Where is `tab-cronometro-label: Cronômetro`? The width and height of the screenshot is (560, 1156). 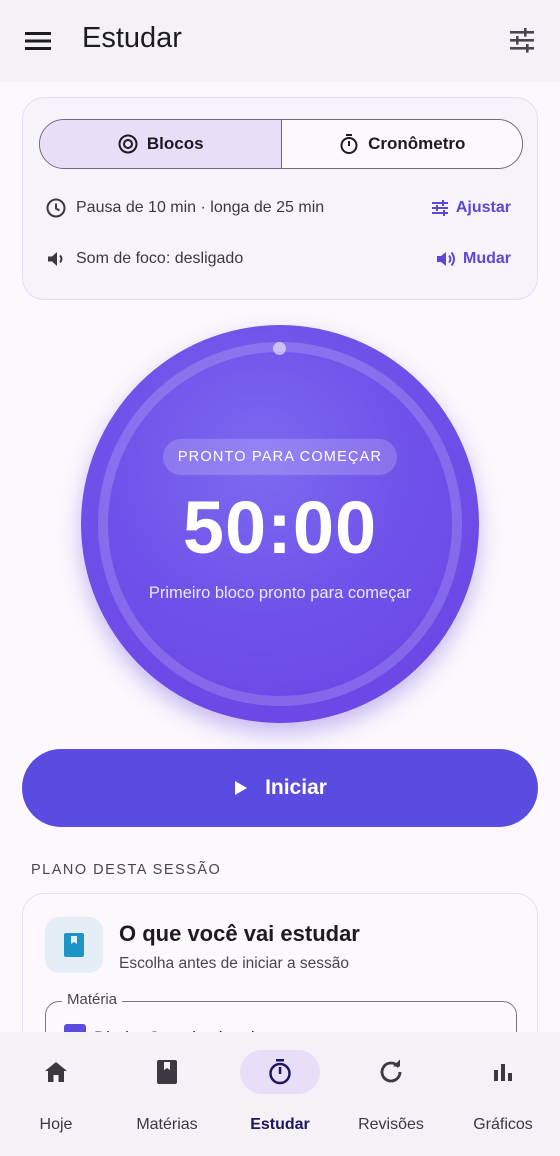 tab-cronometro-label: Cronômetro is located at coordinates (417, 143).